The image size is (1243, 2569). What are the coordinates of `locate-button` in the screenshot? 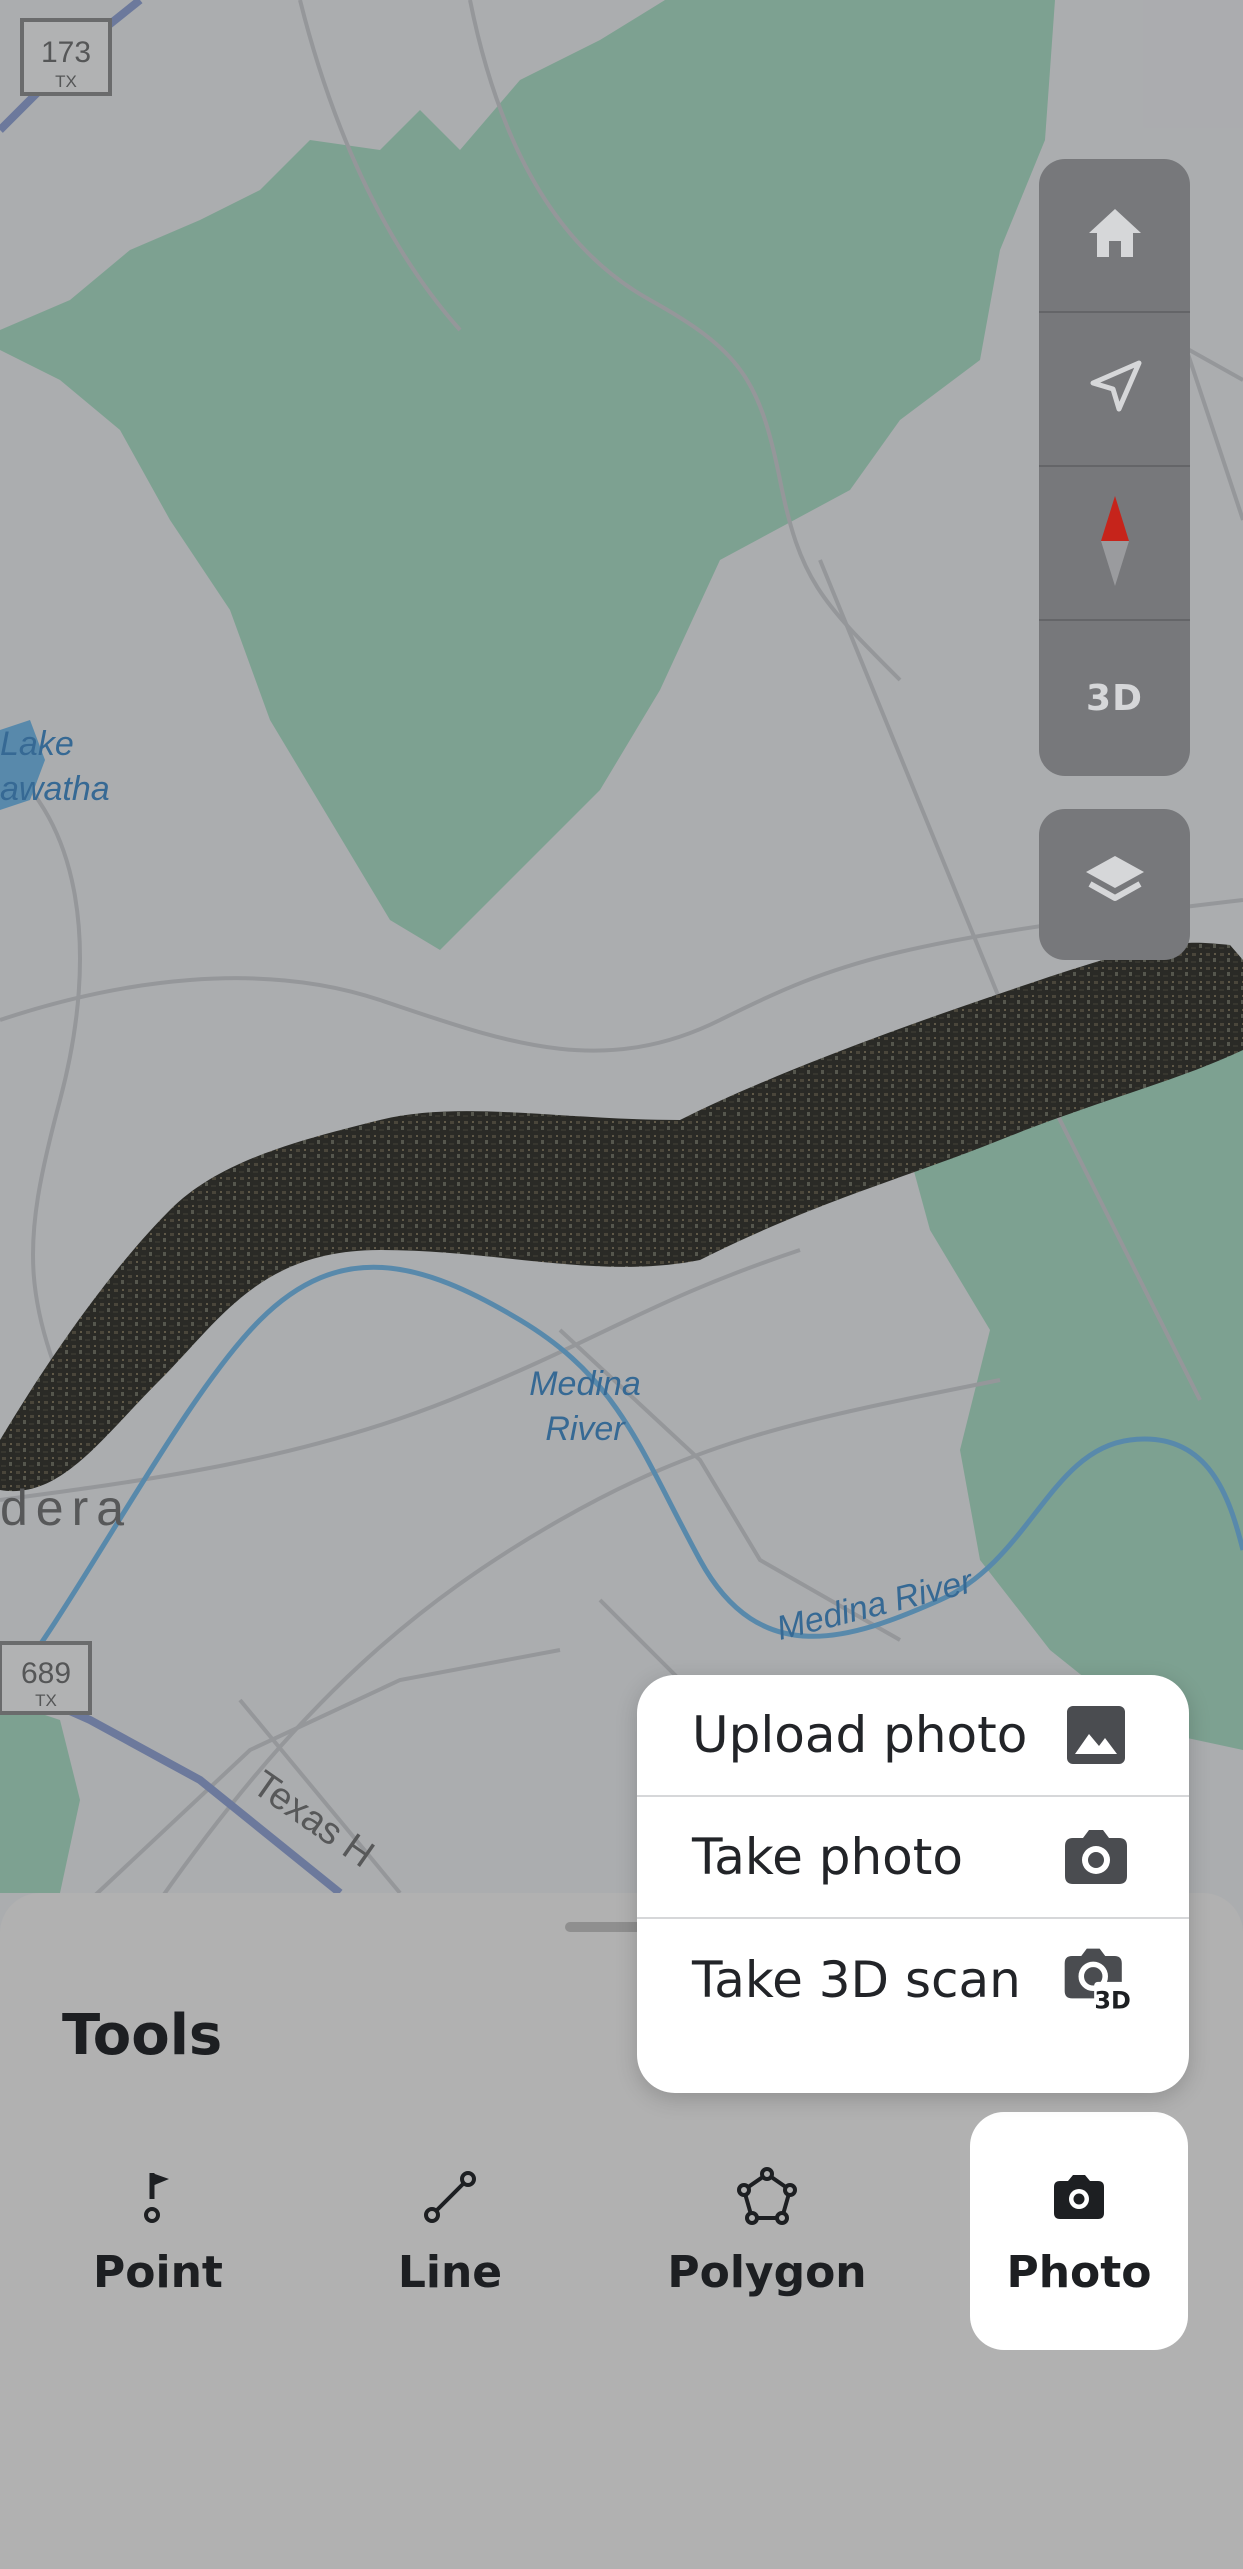 It's located at (1114, 390).